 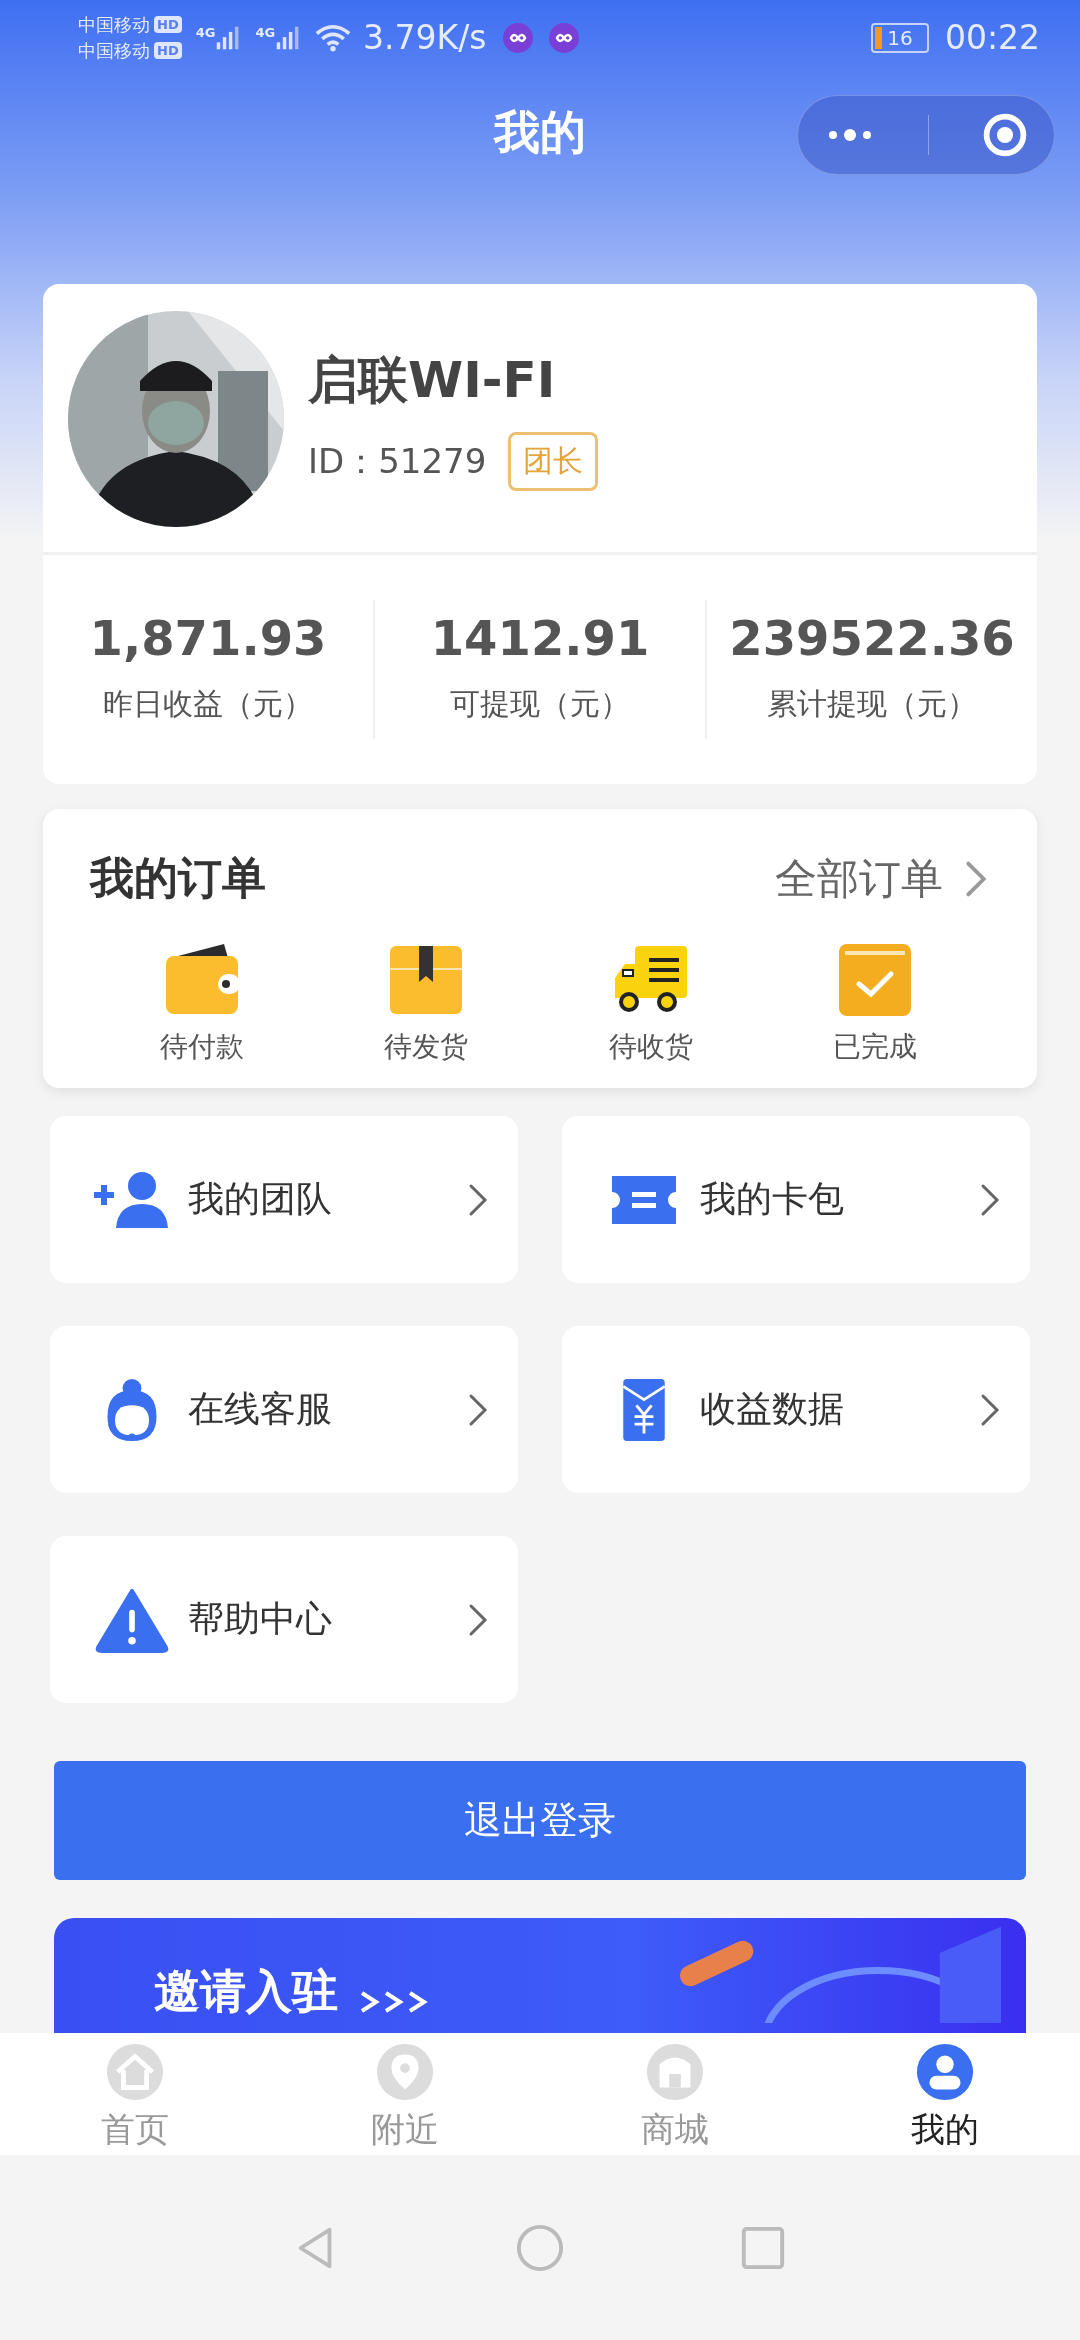 I want to click on user-id: ID：51279, so click(x=397, y=461).